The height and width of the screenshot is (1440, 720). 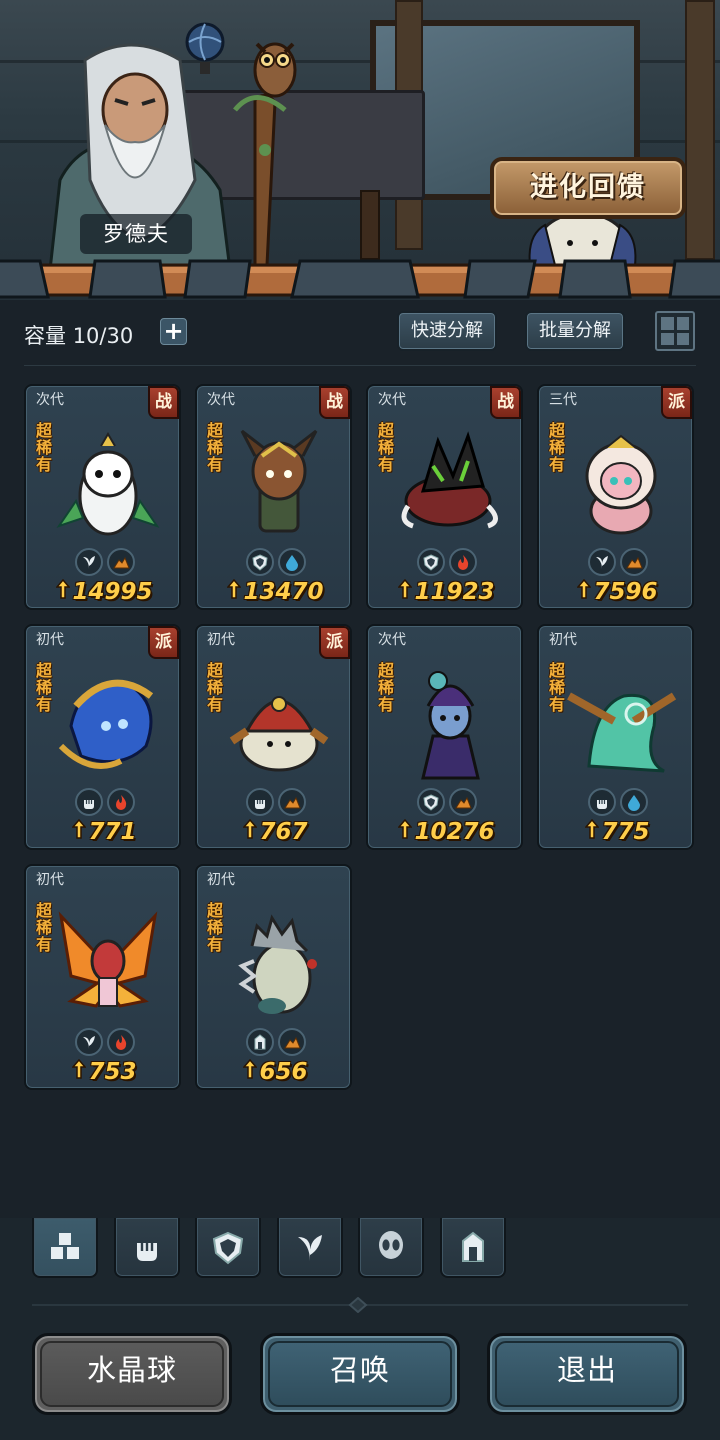 I want to click on quick-decompose-button: 快速分解, so click(x=447, y=331).